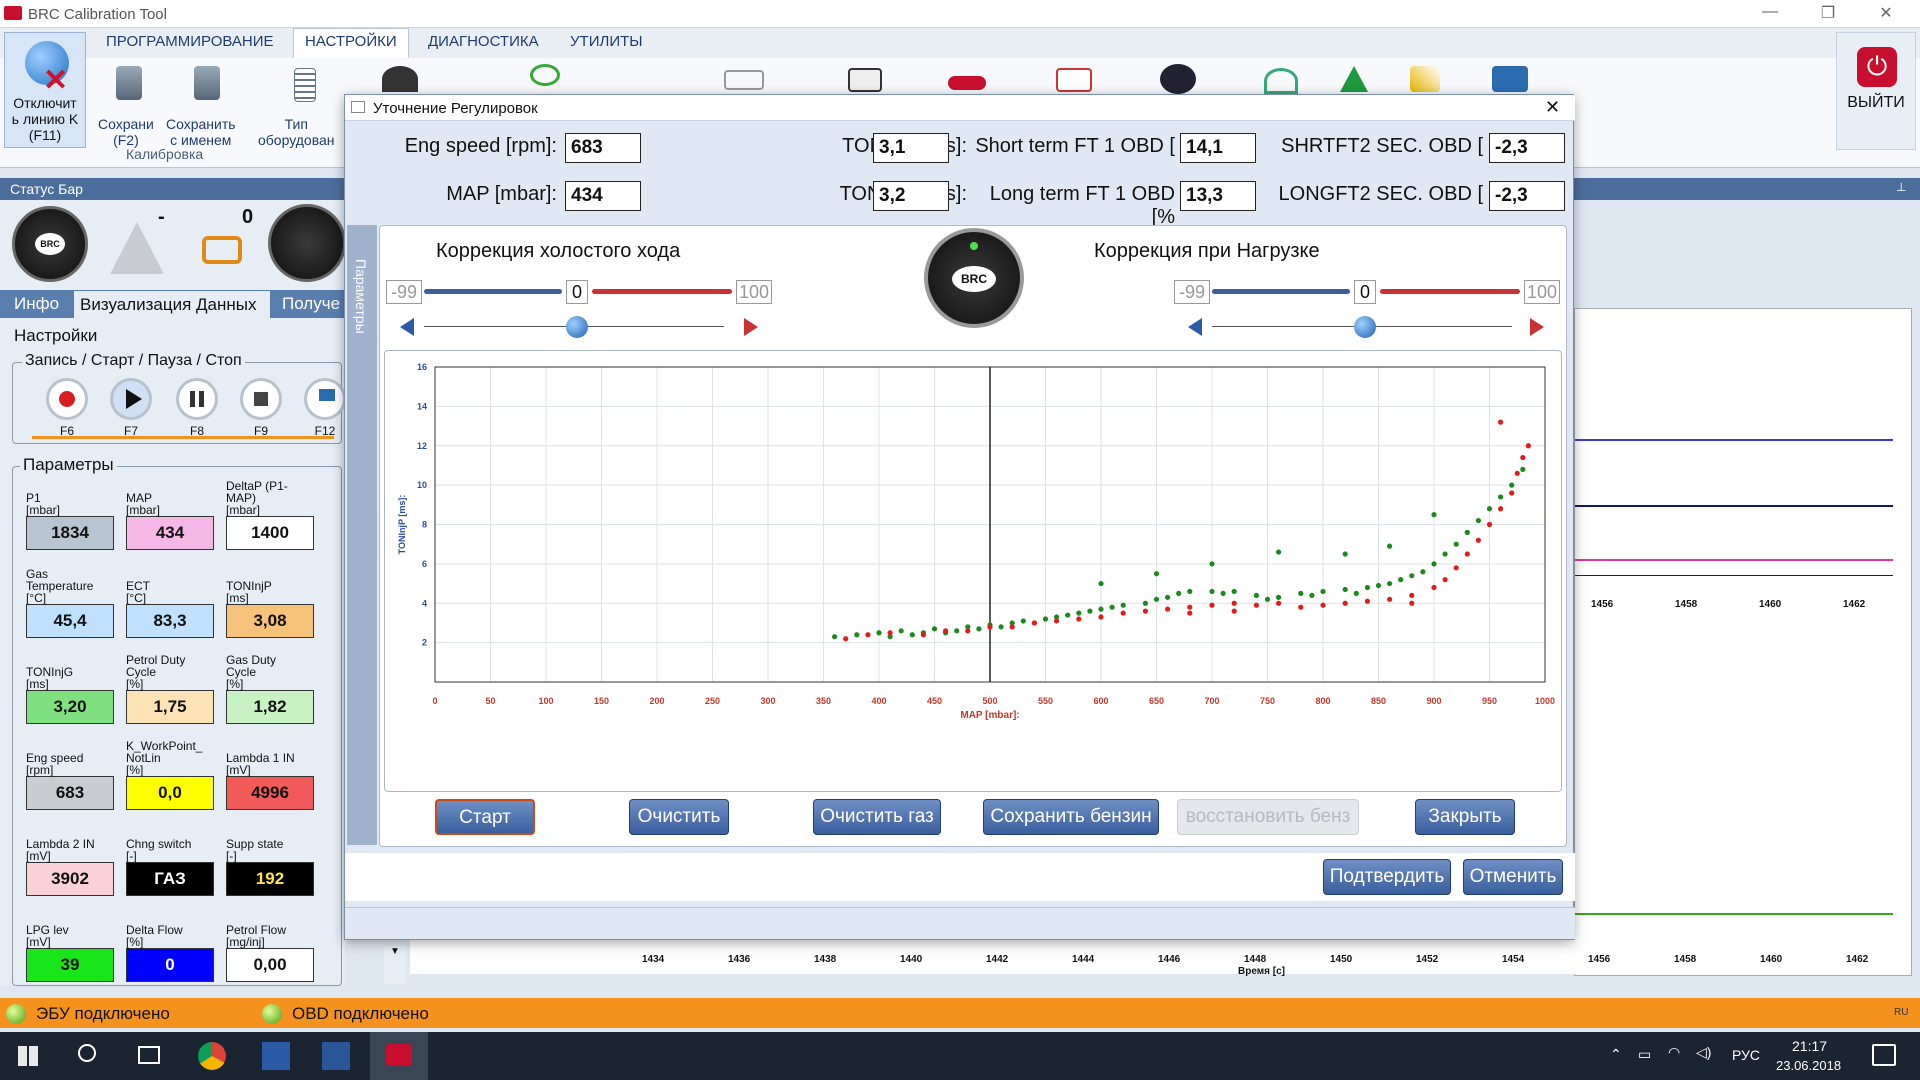 The image size is (1920, 1080). I want to click on volume-icon: ◁), so click(1703, 1052).